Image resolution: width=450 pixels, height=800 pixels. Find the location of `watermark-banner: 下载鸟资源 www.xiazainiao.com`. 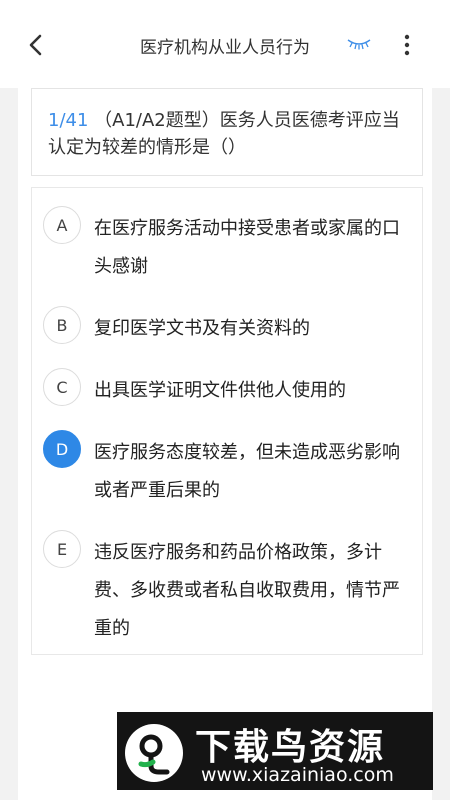

watermark-banner: 下载鸟资源 www.xiazainiao.com is located at coordinates (275, 751).